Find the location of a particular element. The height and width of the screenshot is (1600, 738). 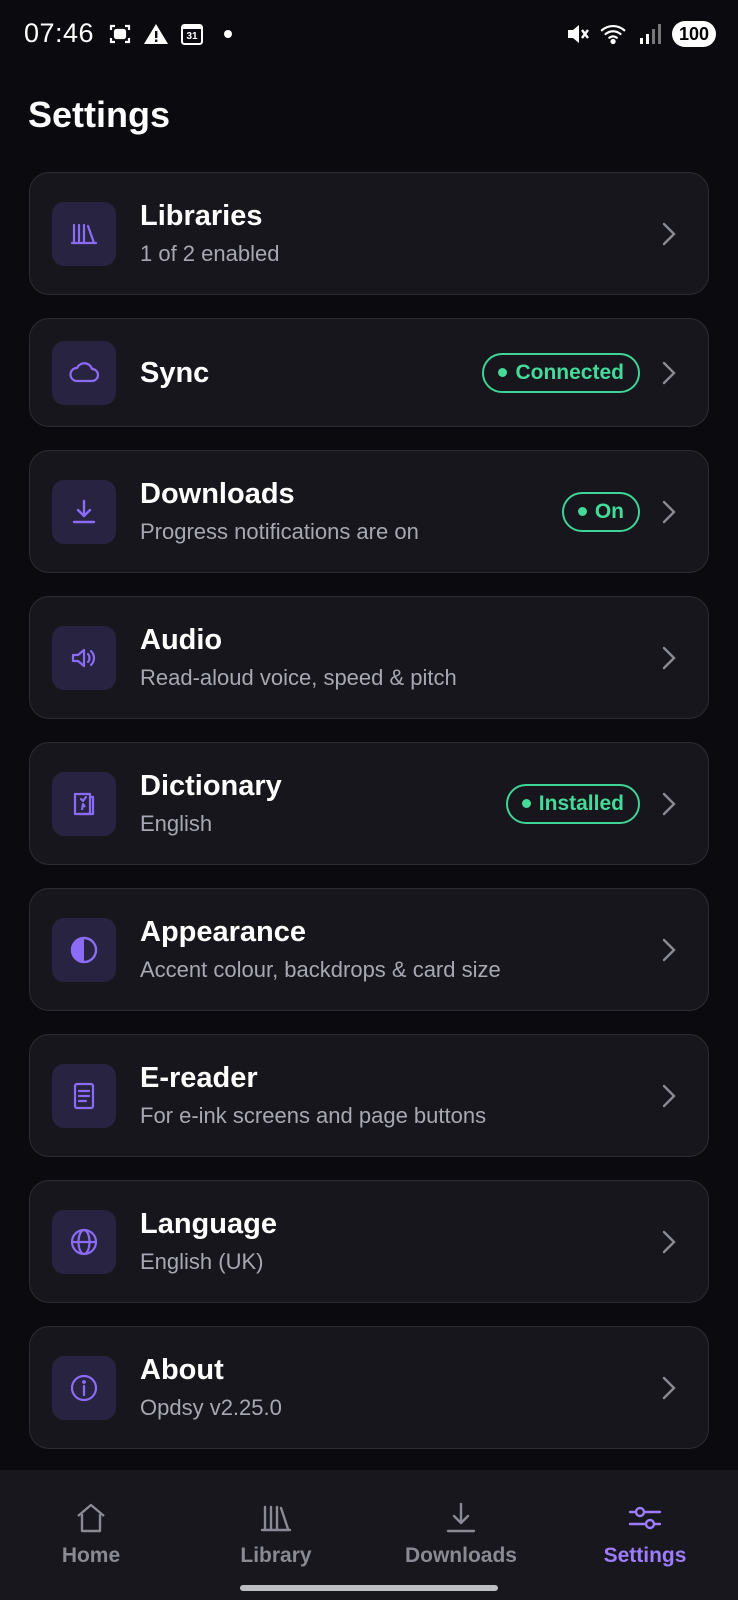

settings-item-sync: Sync Connected is located at coordinates (369, 372).